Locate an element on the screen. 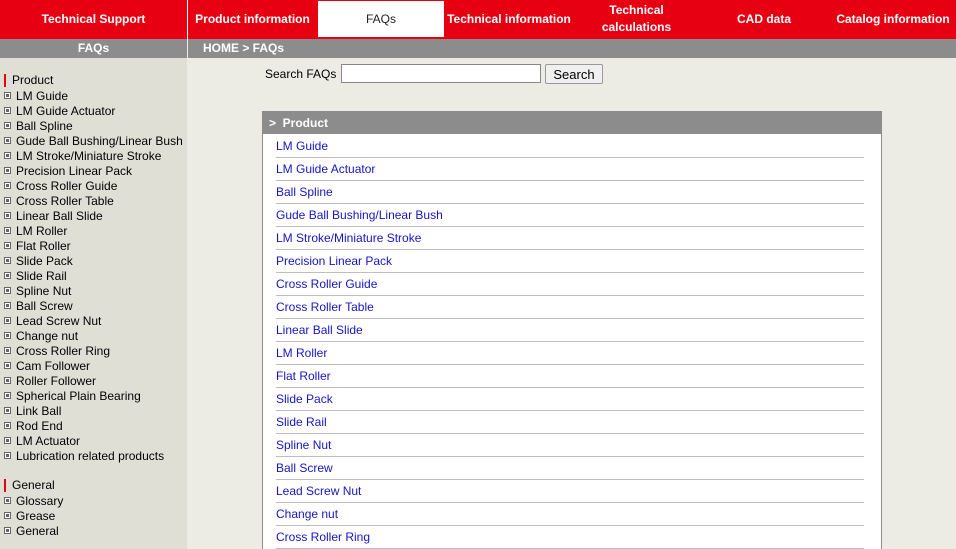 The image size is (956, 549). sidebar-item-change-nut: Change nut is located at coordinates (41, 336).